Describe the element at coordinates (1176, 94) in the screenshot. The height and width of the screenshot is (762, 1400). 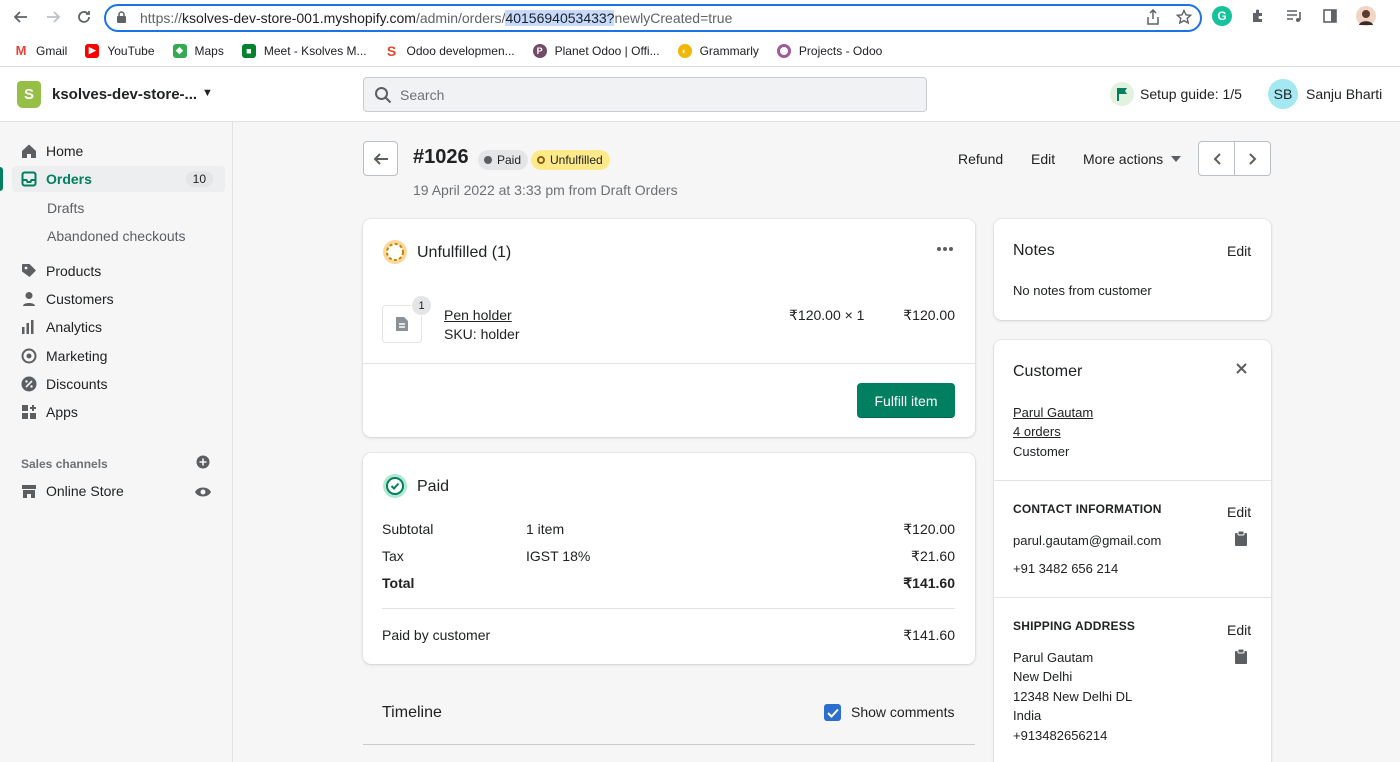
I see `setup-guide: Setup guide: 1/5` at that location.